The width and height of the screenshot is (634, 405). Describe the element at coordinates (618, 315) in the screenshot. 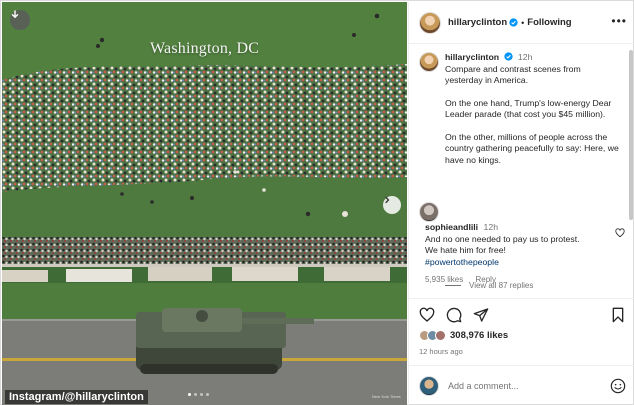

I see `bookmark-icon` at that location.